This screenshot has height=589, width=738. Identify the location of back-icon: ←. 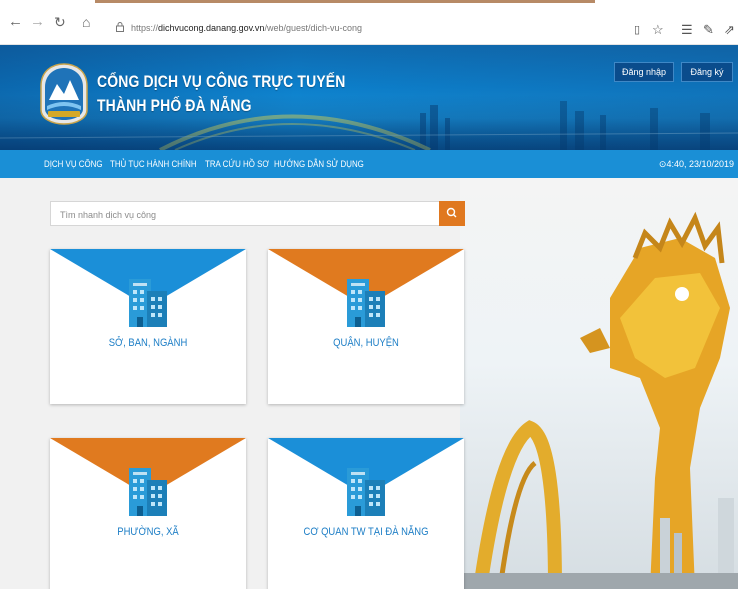
(15, 22).